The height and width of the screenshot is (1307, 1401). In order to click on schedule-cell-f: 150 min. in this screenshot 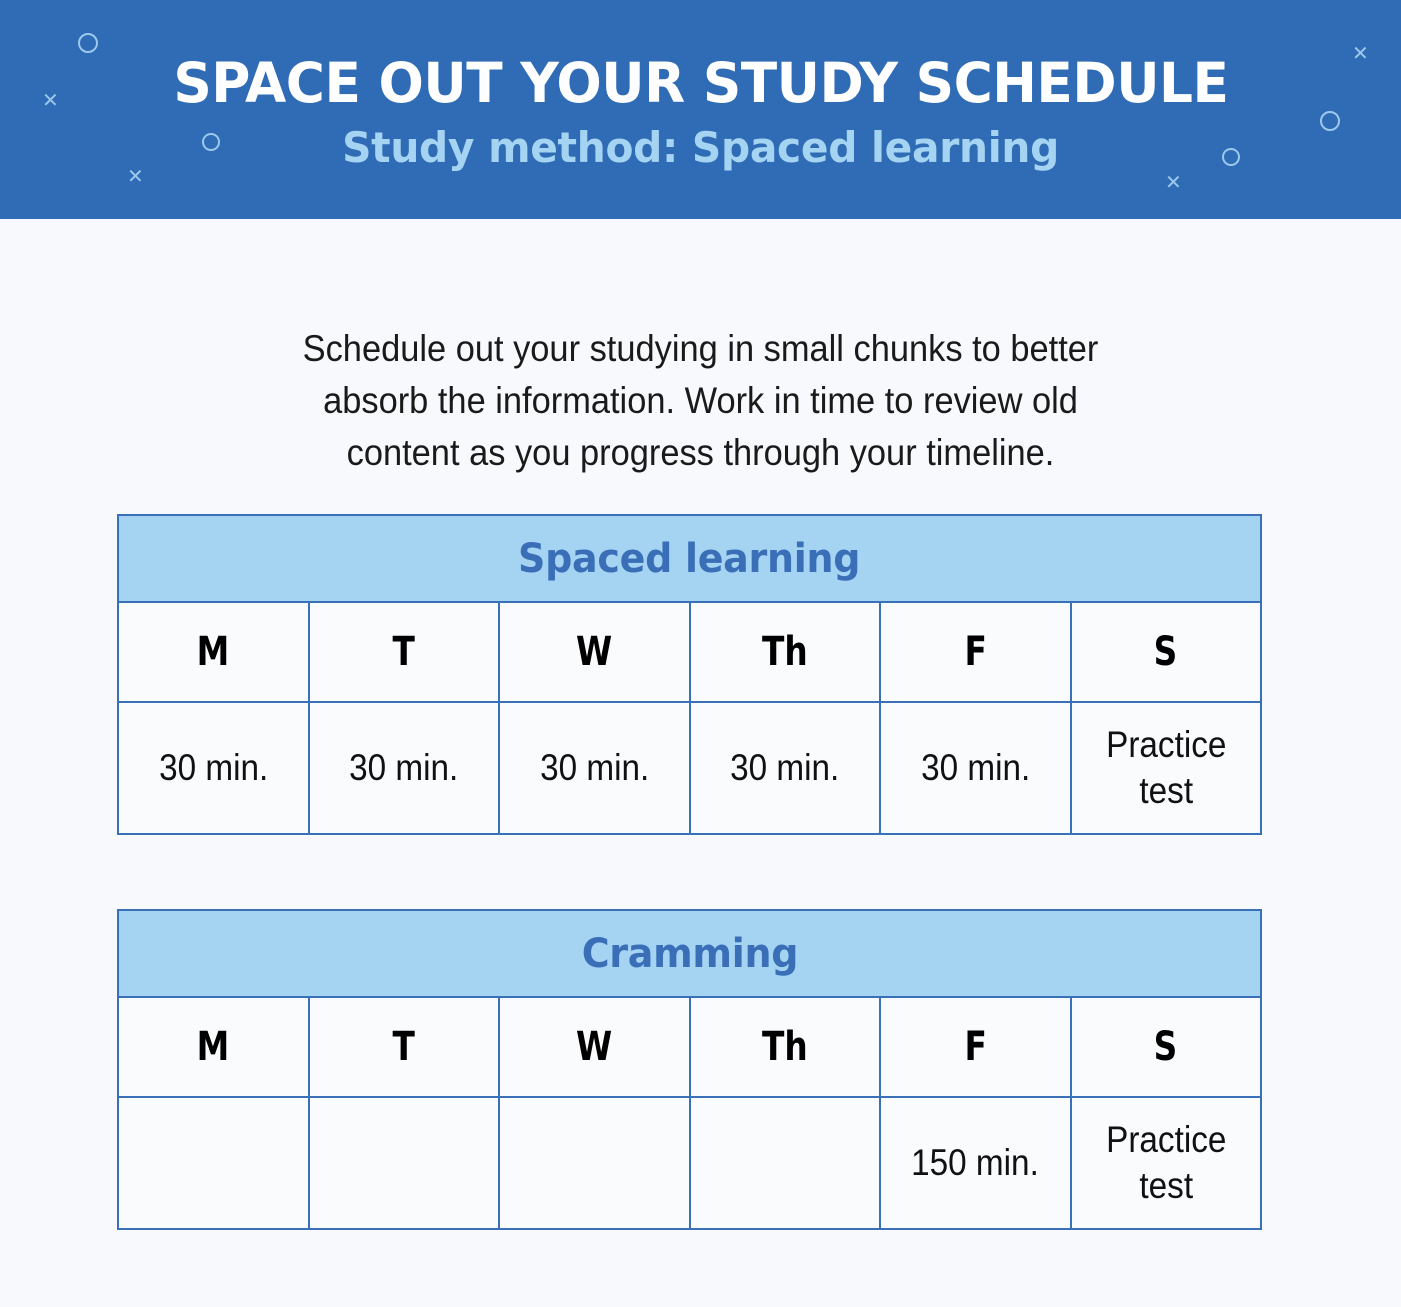, I will do `click(975, 1163)`.